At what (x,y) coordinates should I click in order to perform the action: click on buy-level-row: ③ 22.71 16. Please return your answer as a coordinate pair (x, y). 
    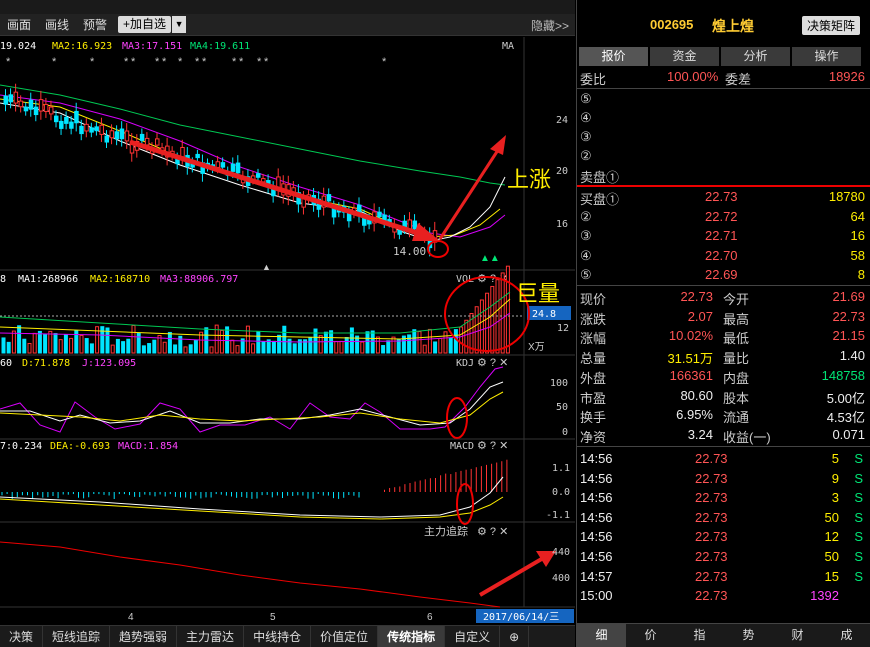
    Looking at the image, I should click on (723, 237).